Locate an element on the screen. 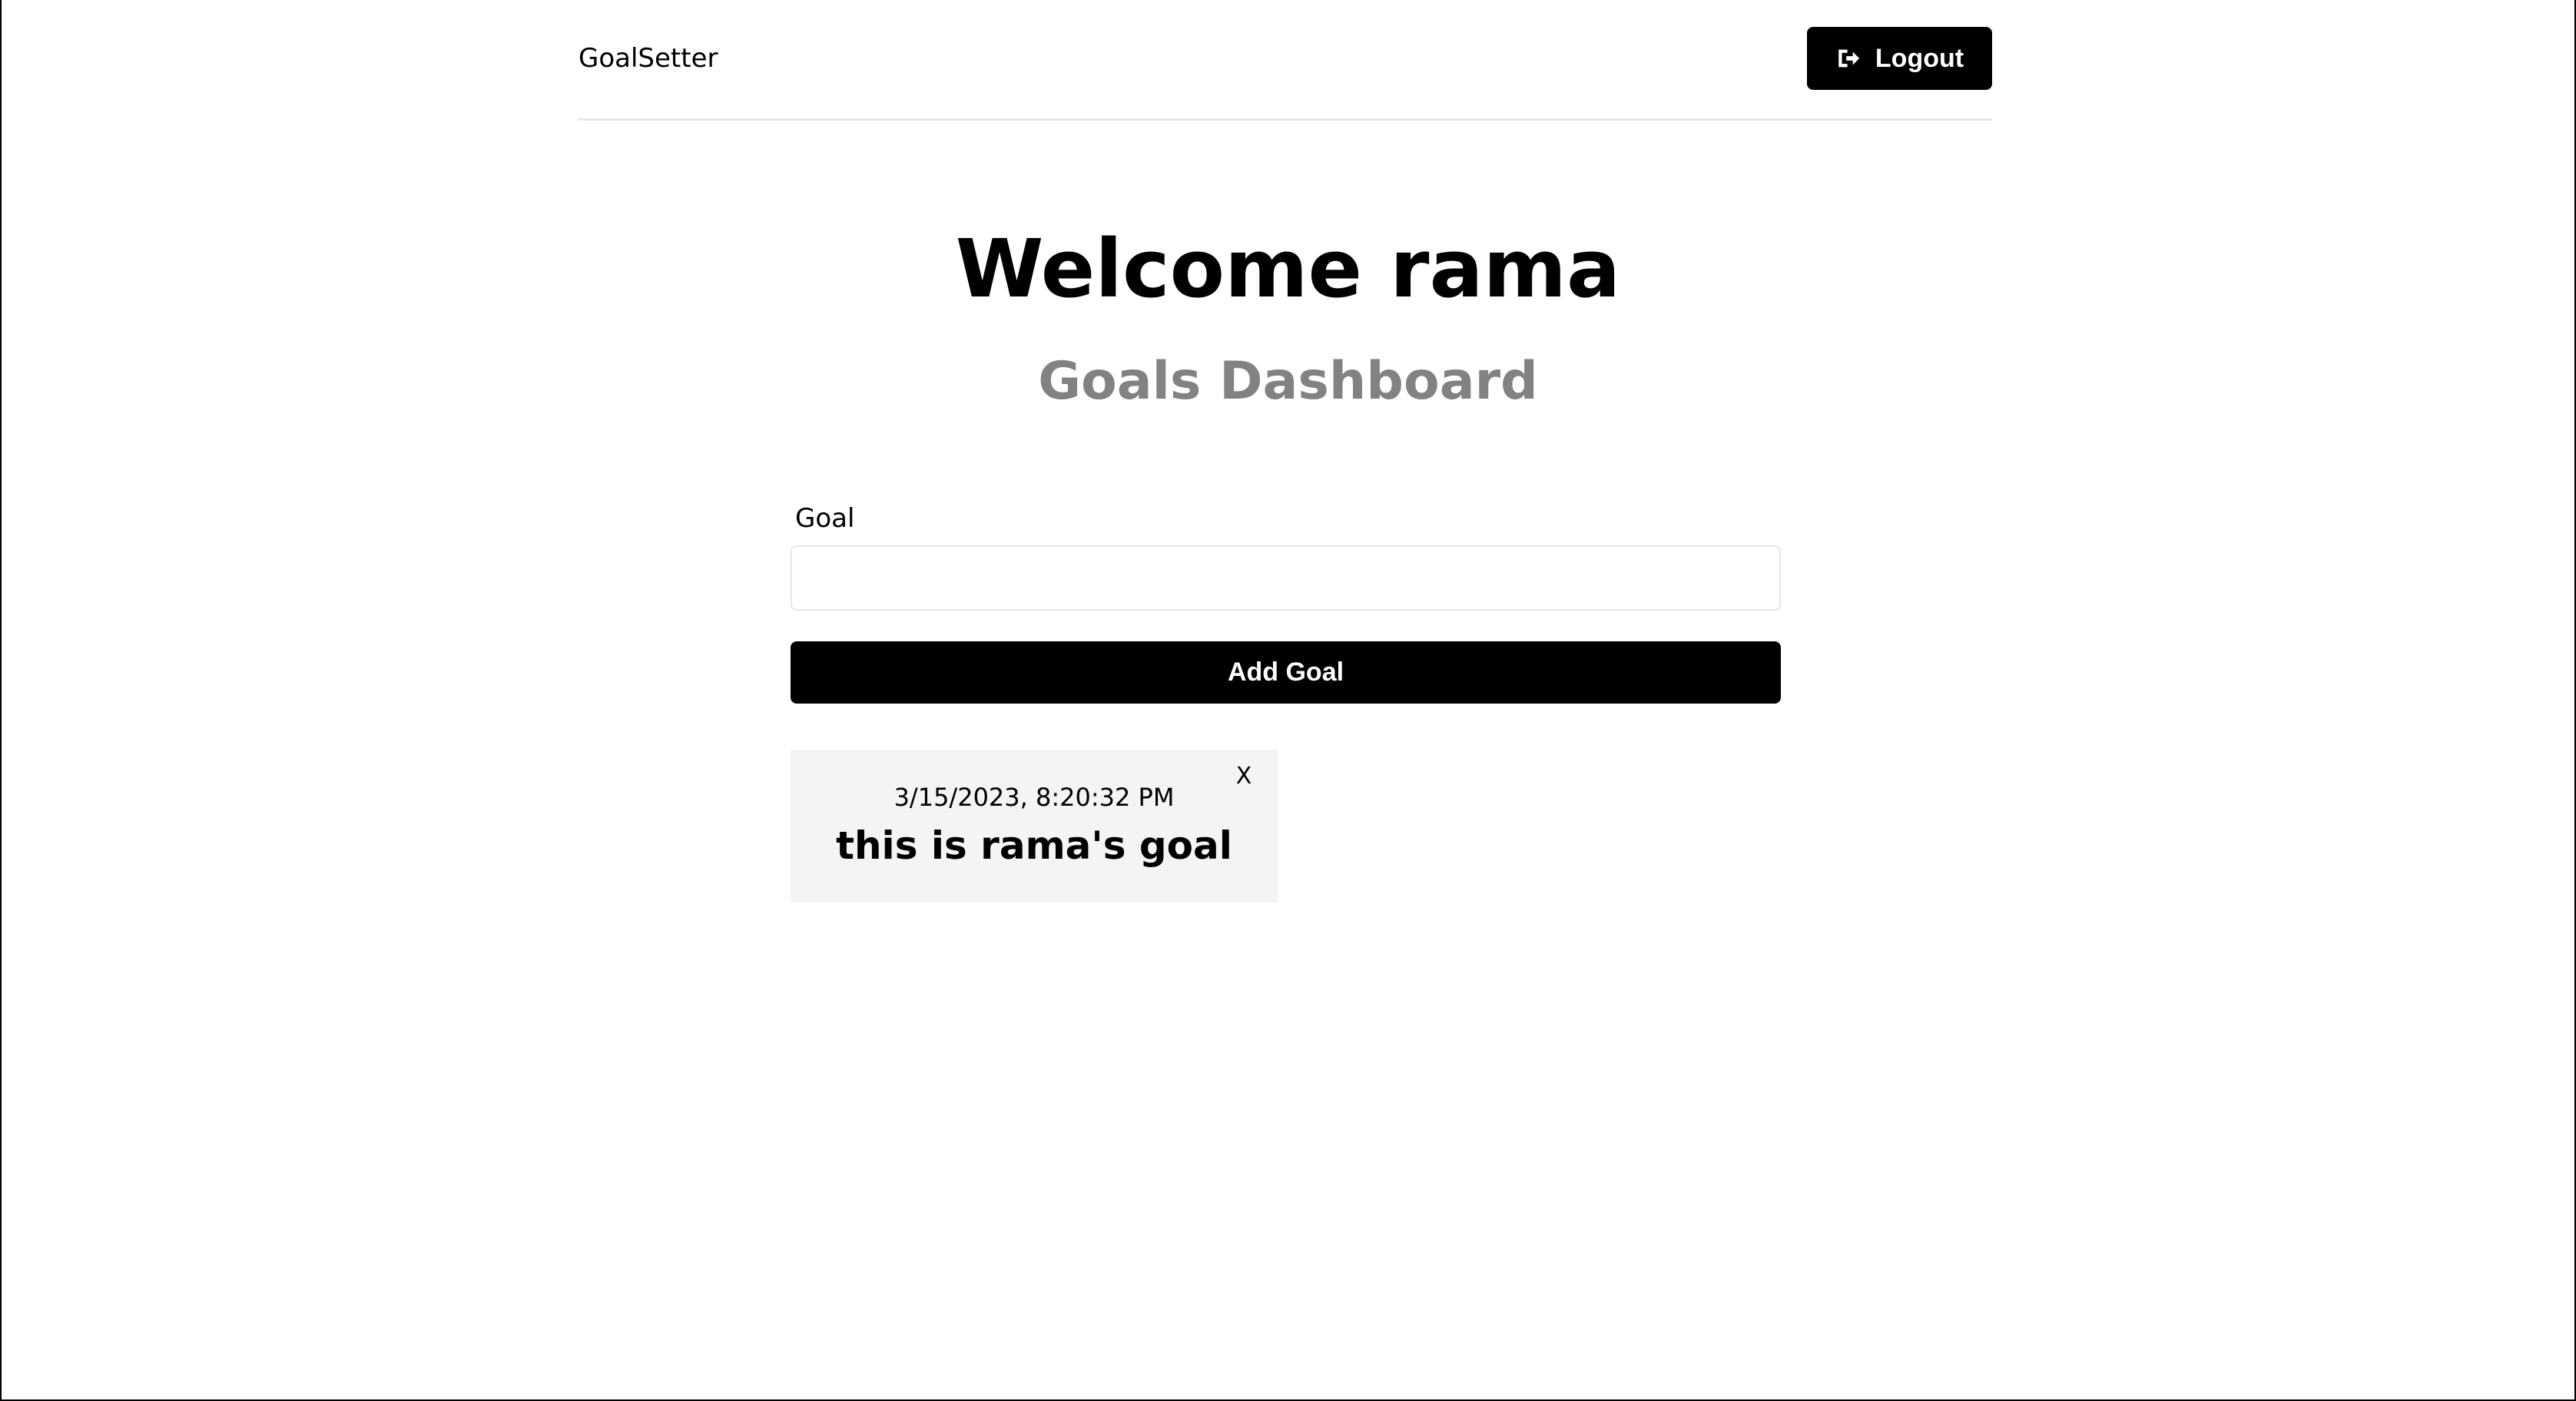 The width and height of the screenshot is (2576, 1401). goal-label: Goal is located at coordinates (825, 518).